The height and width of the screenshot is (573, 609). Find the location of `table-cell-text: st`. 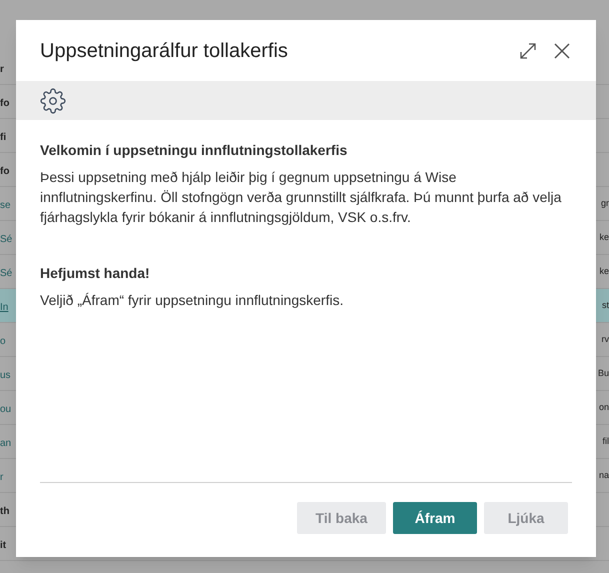

table-cell-text: st is located at coordinates (605, 305).